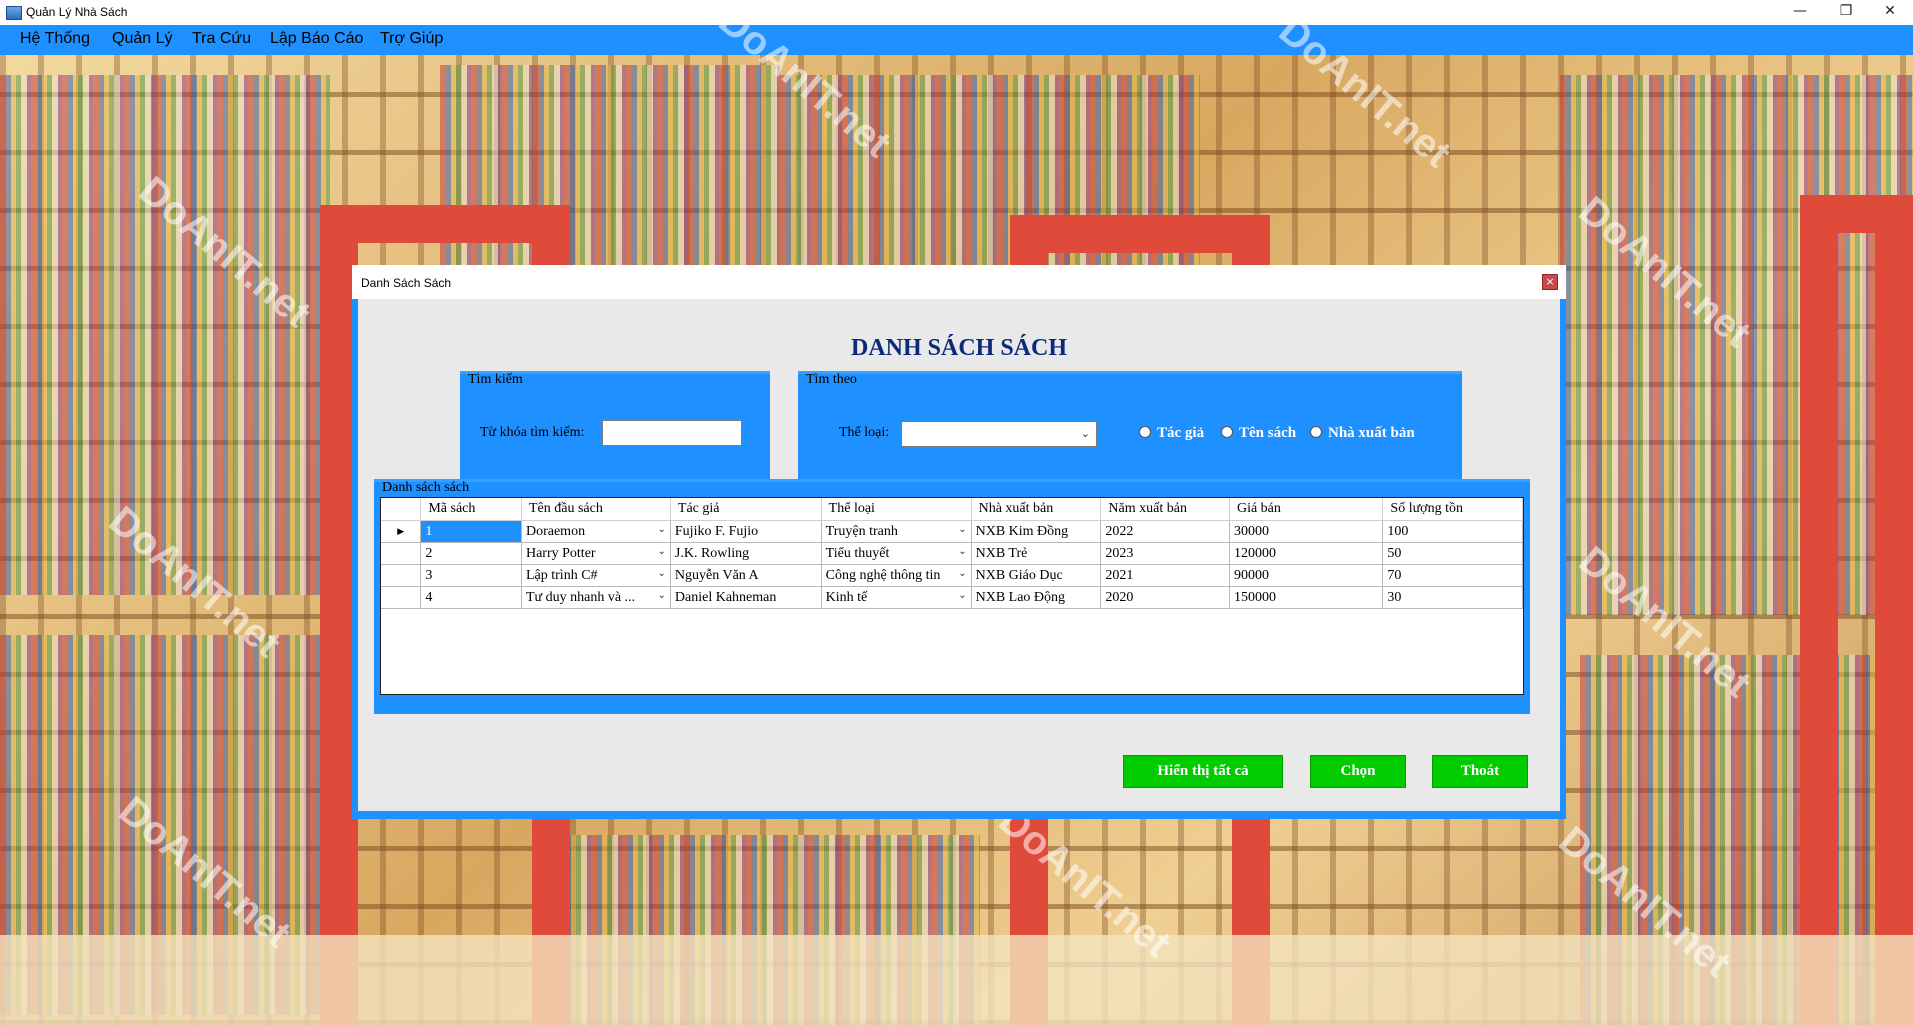 This screenshot has width=1913, height=1025. Describe the element at coordinates (471, 531) in the screenshot. I see `cell-ma-sach: 1` at that location.